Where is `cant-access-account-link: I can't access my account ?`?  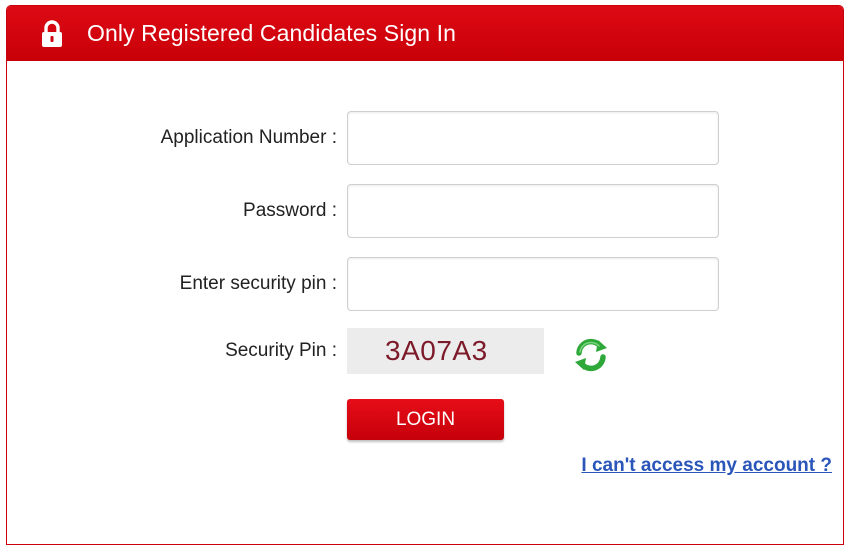
cant-access-account-link: I can't access my account ? is located at coordinates (706, 466).